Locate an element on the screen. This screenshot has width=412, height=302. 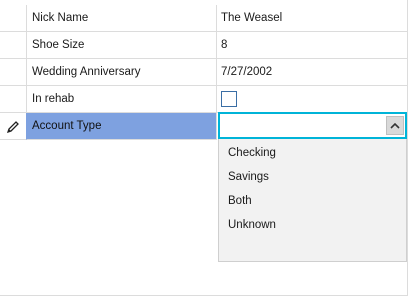
property-name: In rehab is located at coordinates (121, 99).